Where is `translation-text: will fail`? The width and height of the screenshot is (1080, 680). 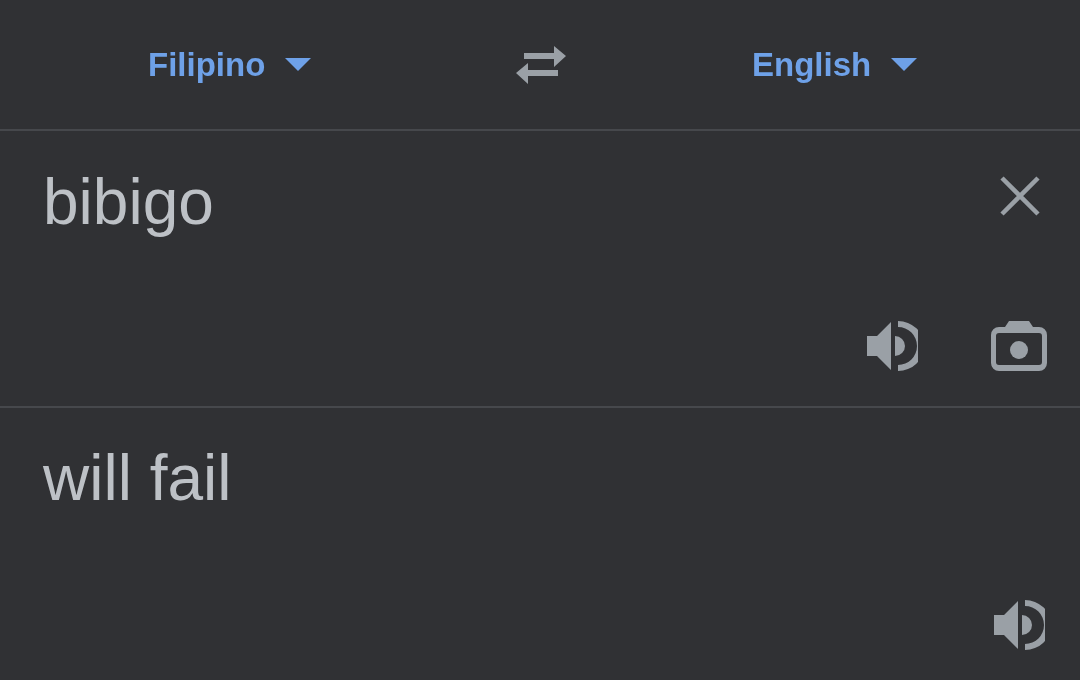 translation-text: will fail is located at coordinates (137, 478).